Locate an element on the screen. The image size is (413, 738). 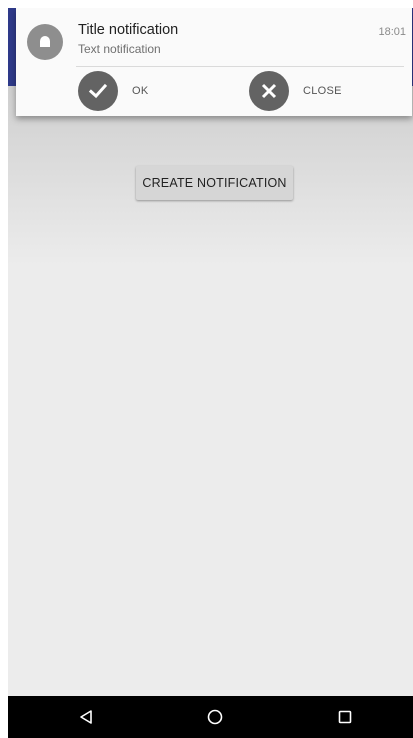
recent-square-icon is located at coordinates (345, 717).